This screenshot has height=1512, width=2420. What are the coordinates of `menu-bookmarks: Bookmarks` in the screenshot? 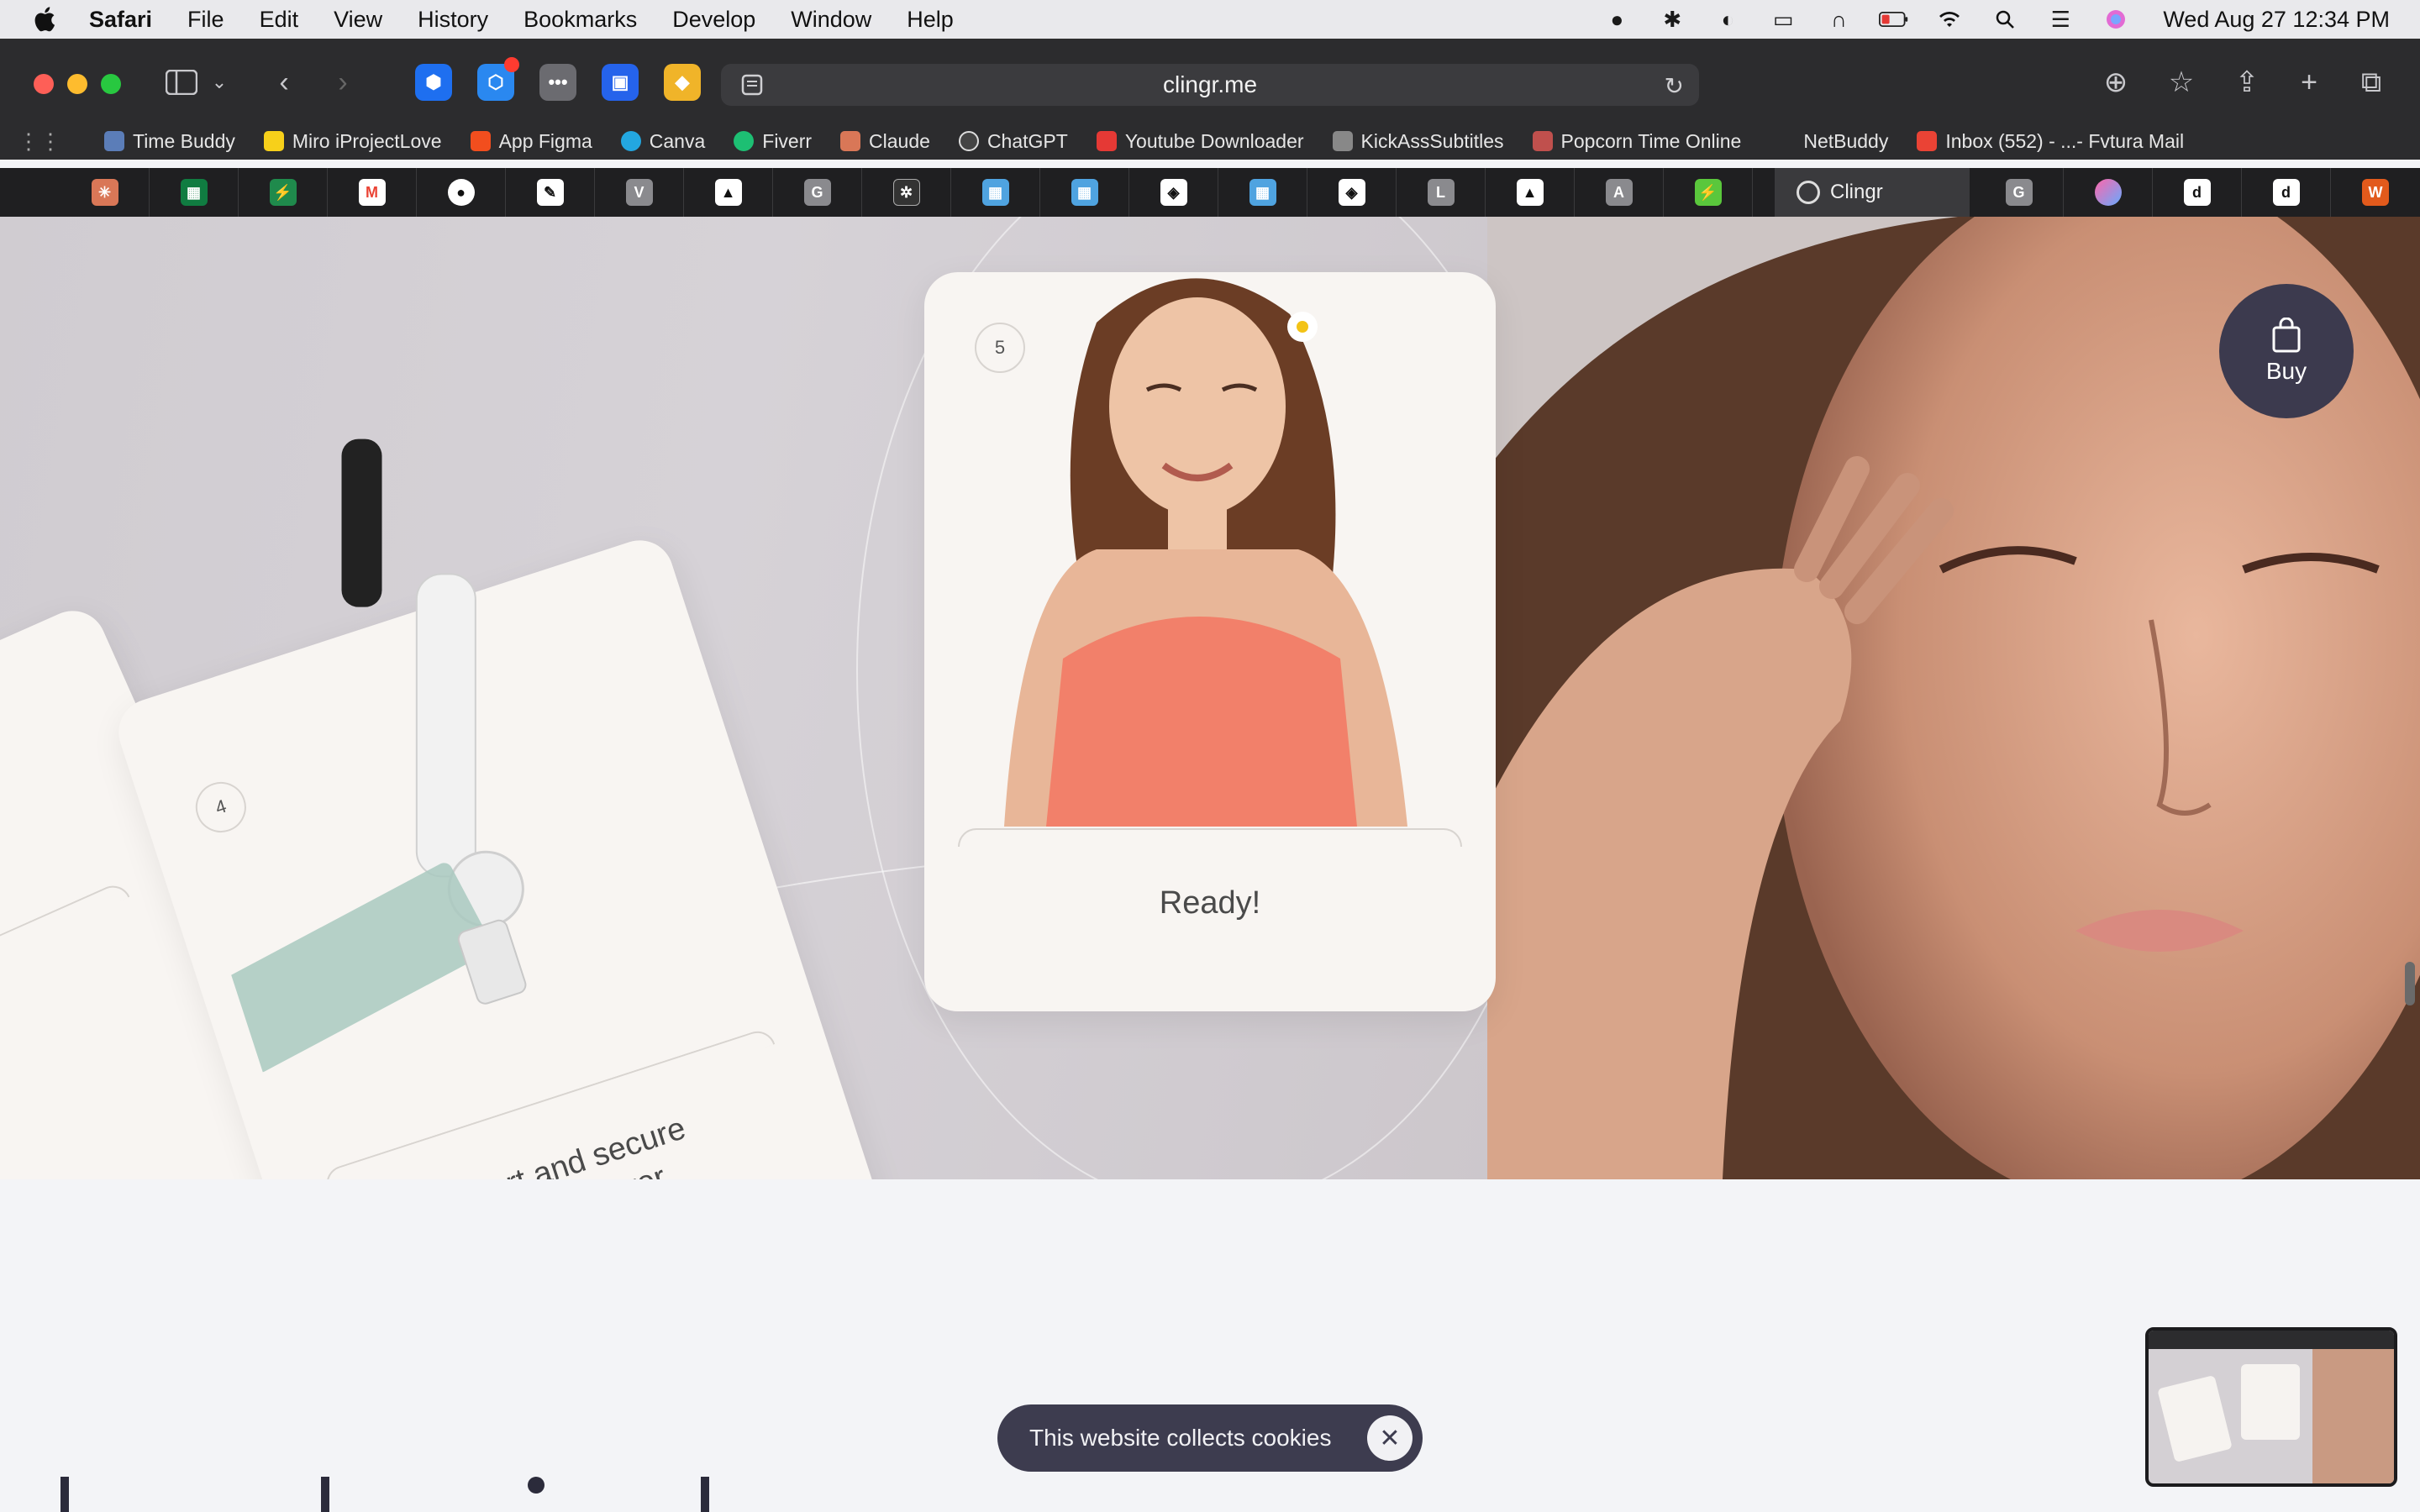 It's located at (580, 20).